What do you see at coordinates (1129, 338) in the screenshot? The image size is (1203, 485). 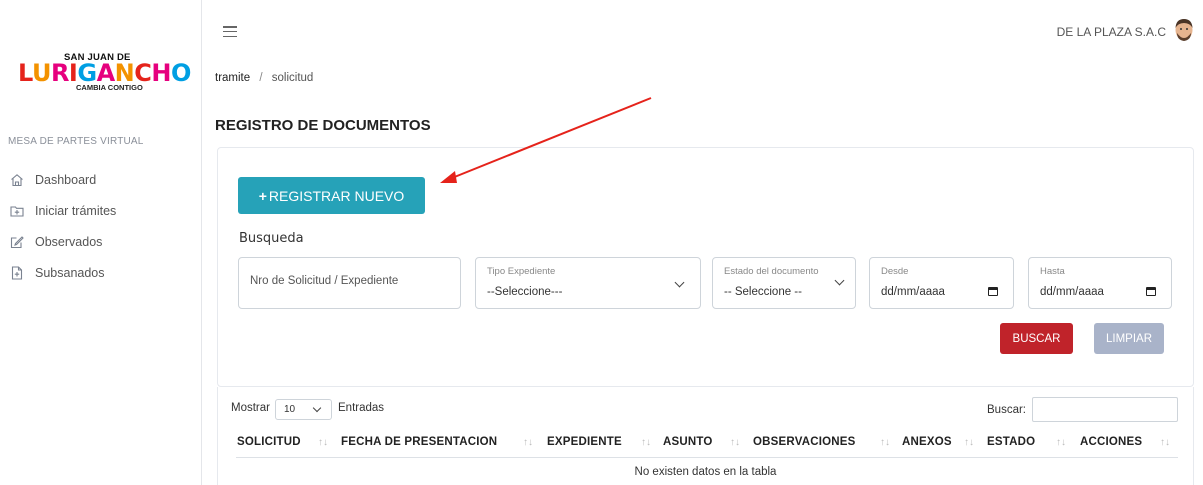 I see `limpiar-button: LIMPIAR` at bounding box center [1129, 338].